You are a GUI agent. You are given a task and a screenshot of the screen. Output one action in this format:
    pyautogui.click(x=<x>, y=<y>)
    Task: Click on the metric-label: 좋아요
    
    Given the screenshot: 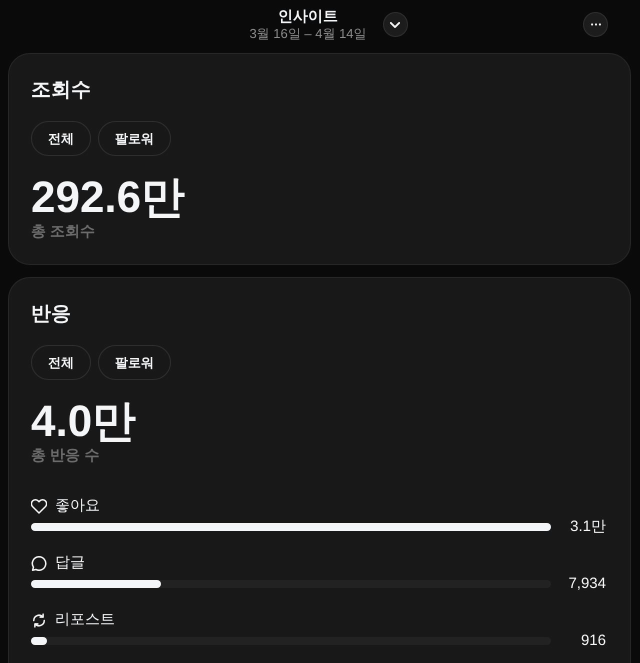 What is the action you would take?
    pyautogui.click(x=77, y=506)
    